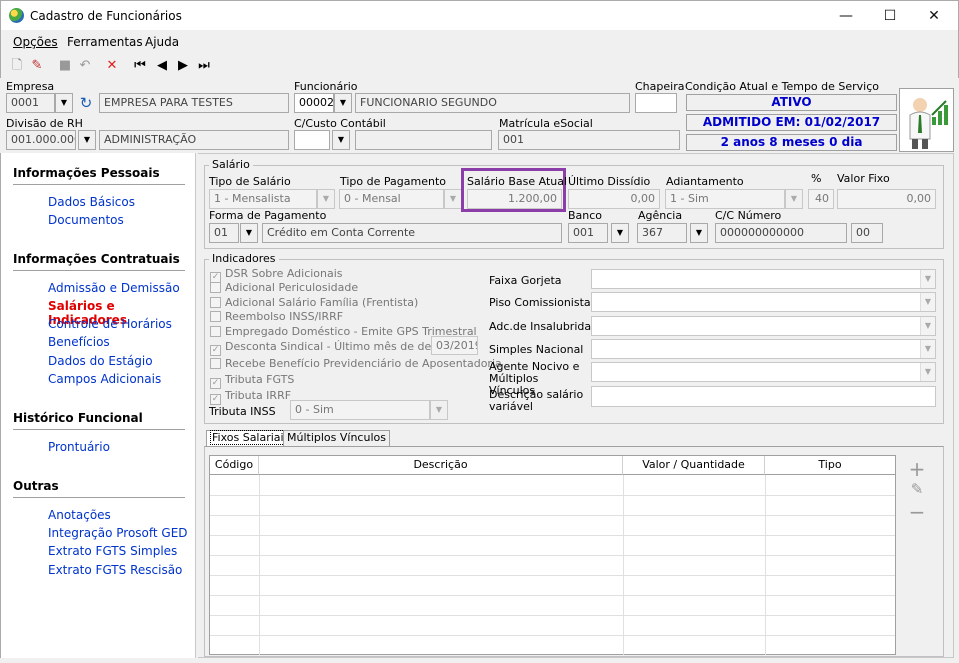 This screenshot has width=959, height=663. Describe the element at coordinates (763, 372) in the screenshot. I see `agente-nocivo-select: ▼` at that location.